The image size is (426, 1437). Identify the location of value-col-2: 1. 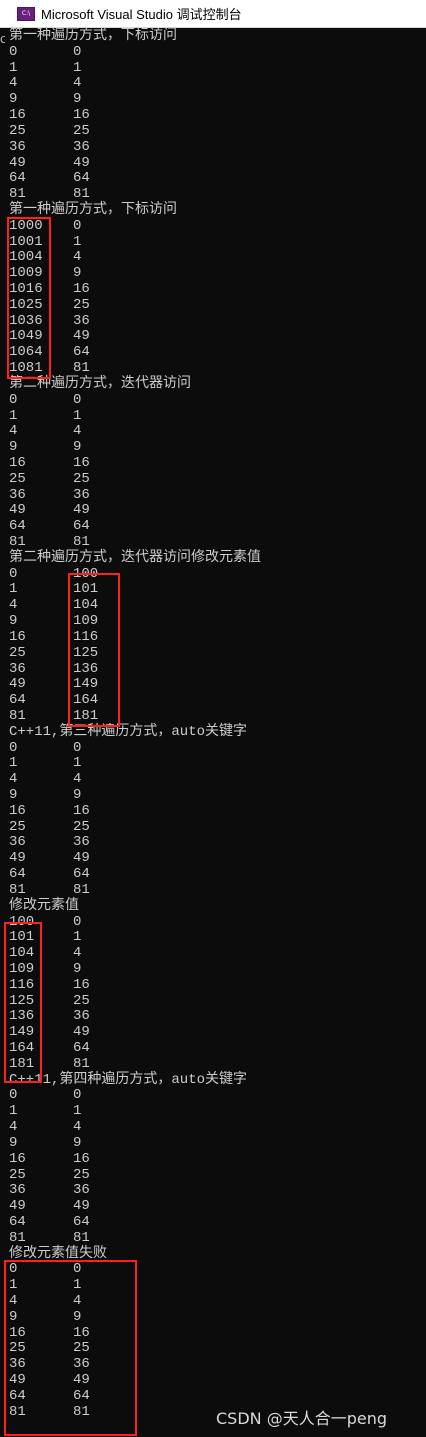
(77, 241).